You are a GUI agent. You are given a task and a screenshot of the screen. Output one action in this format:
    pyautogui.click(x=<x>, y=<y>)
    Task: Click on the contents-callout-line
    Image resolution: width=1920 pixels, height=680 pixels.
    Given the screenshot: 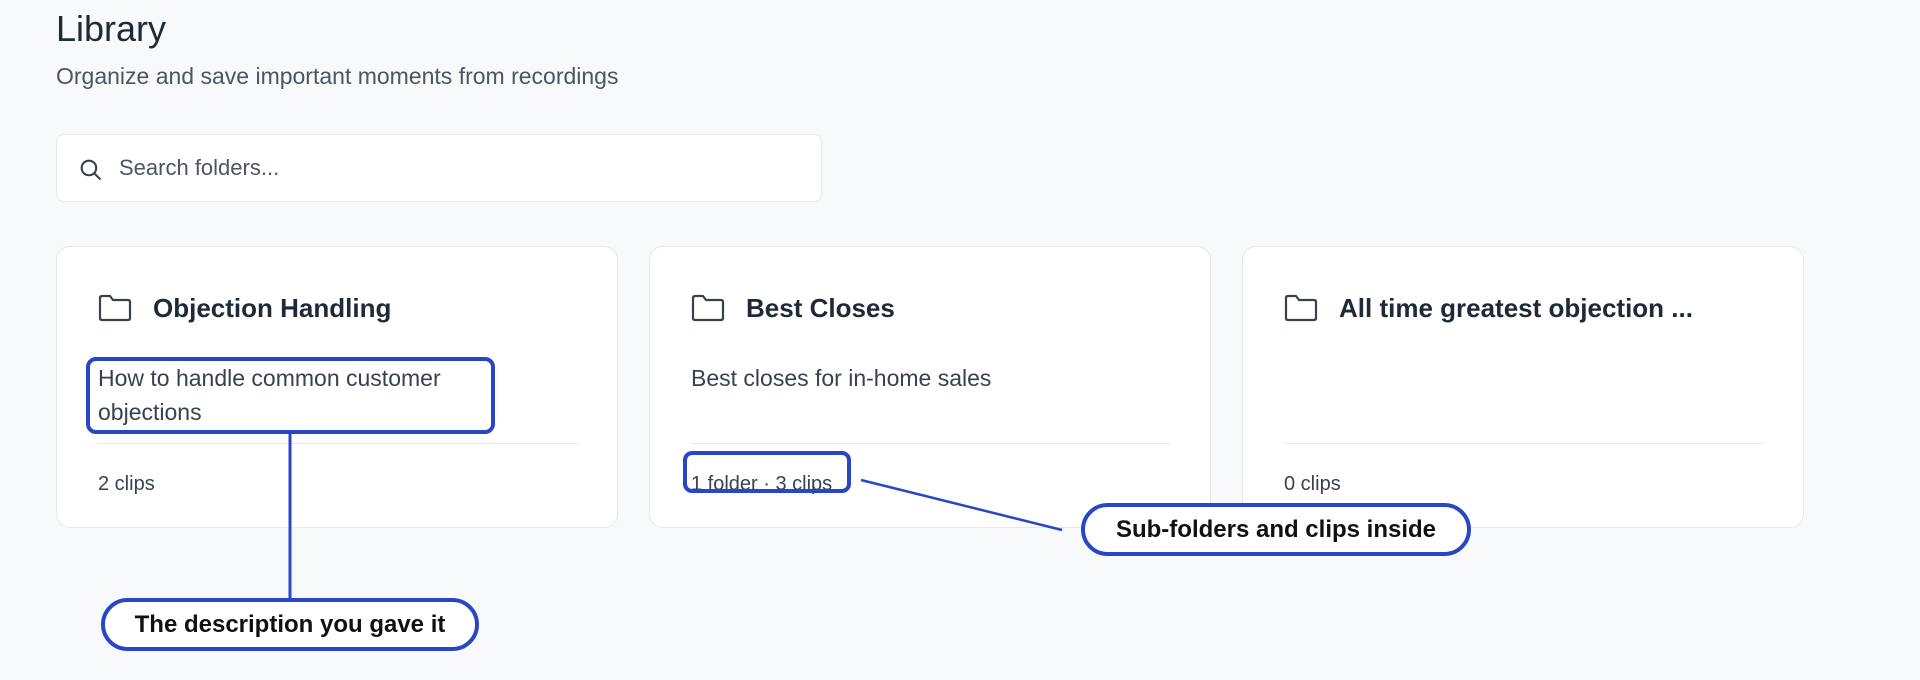 What is the action you would take?
    pyautogui.click(x=961, y=505)
    